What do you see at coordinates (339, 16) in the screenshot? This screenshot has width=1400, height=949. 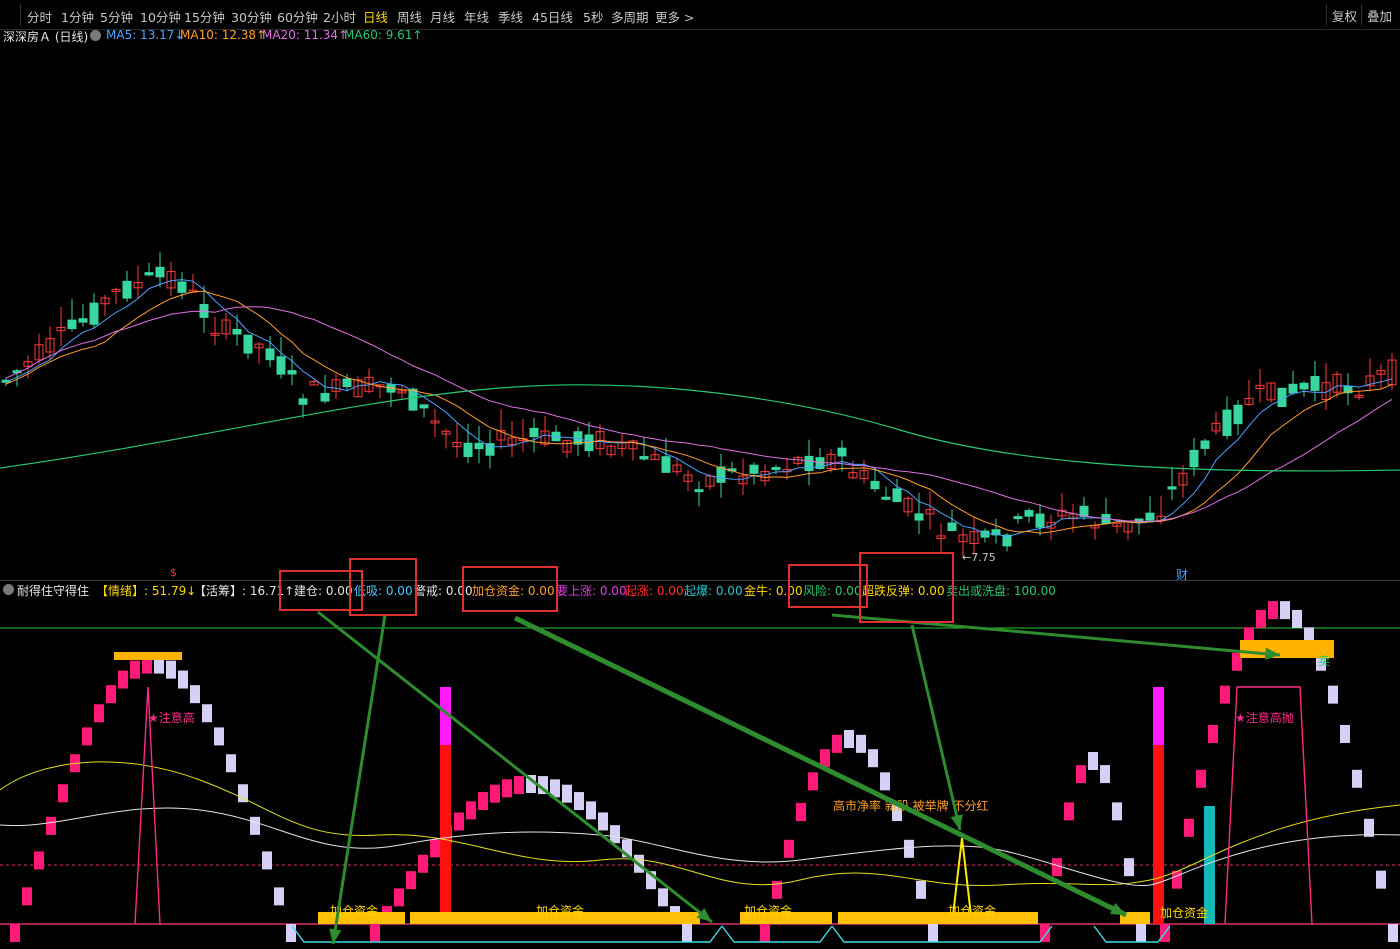 I see `period-tab-7: 2小时` at bounding box center [339, 16].